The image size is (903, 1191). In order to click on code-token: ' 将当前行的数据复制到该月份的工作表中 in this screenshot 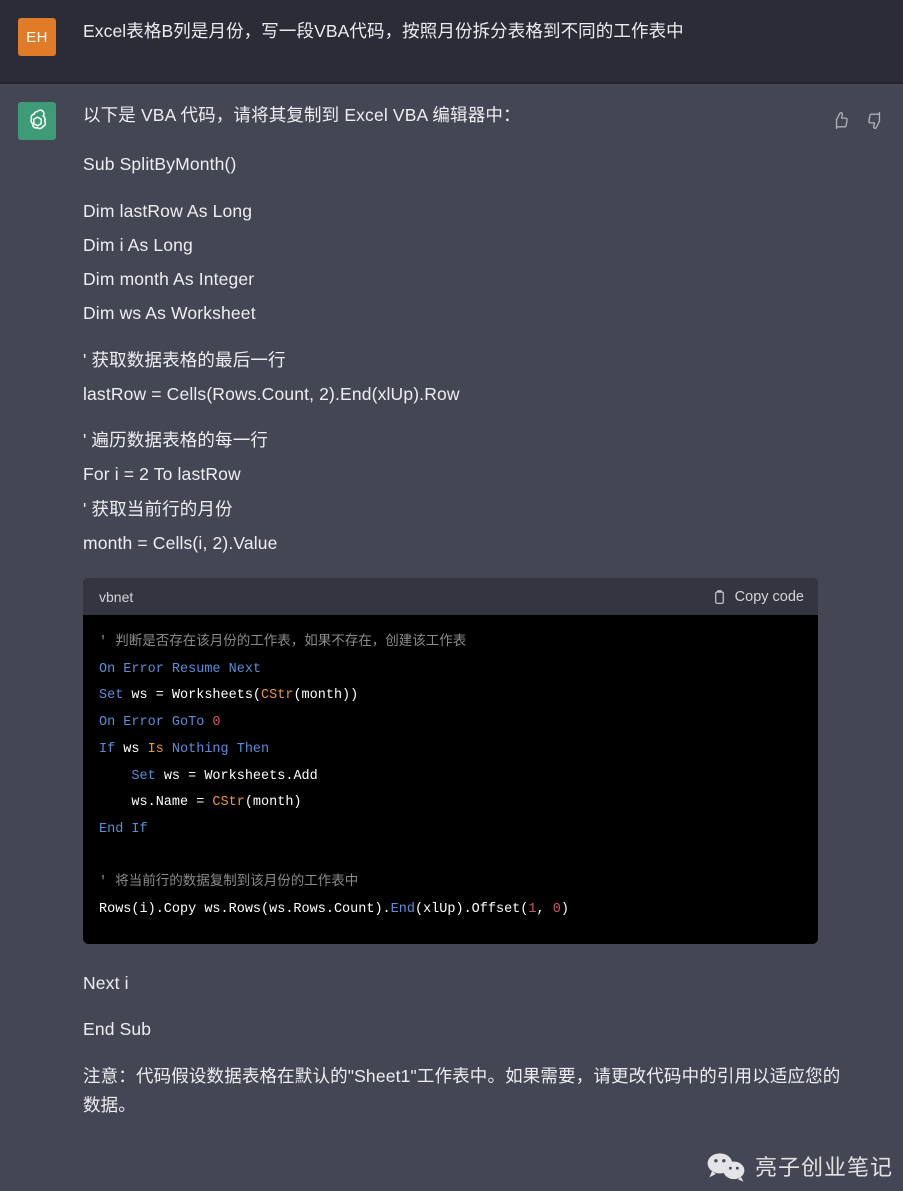, I will do `click(229, 883)`.